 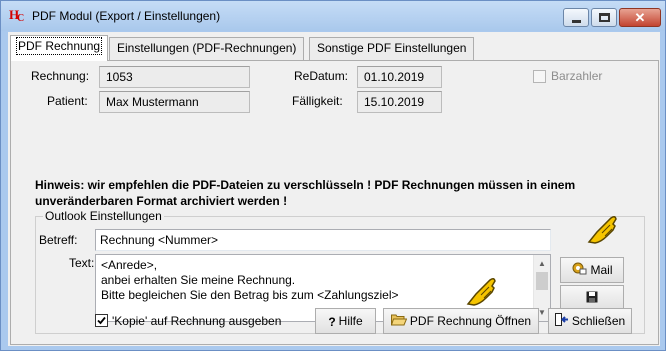 I want to click on scroll-thumb, so click(x=542, y=281).